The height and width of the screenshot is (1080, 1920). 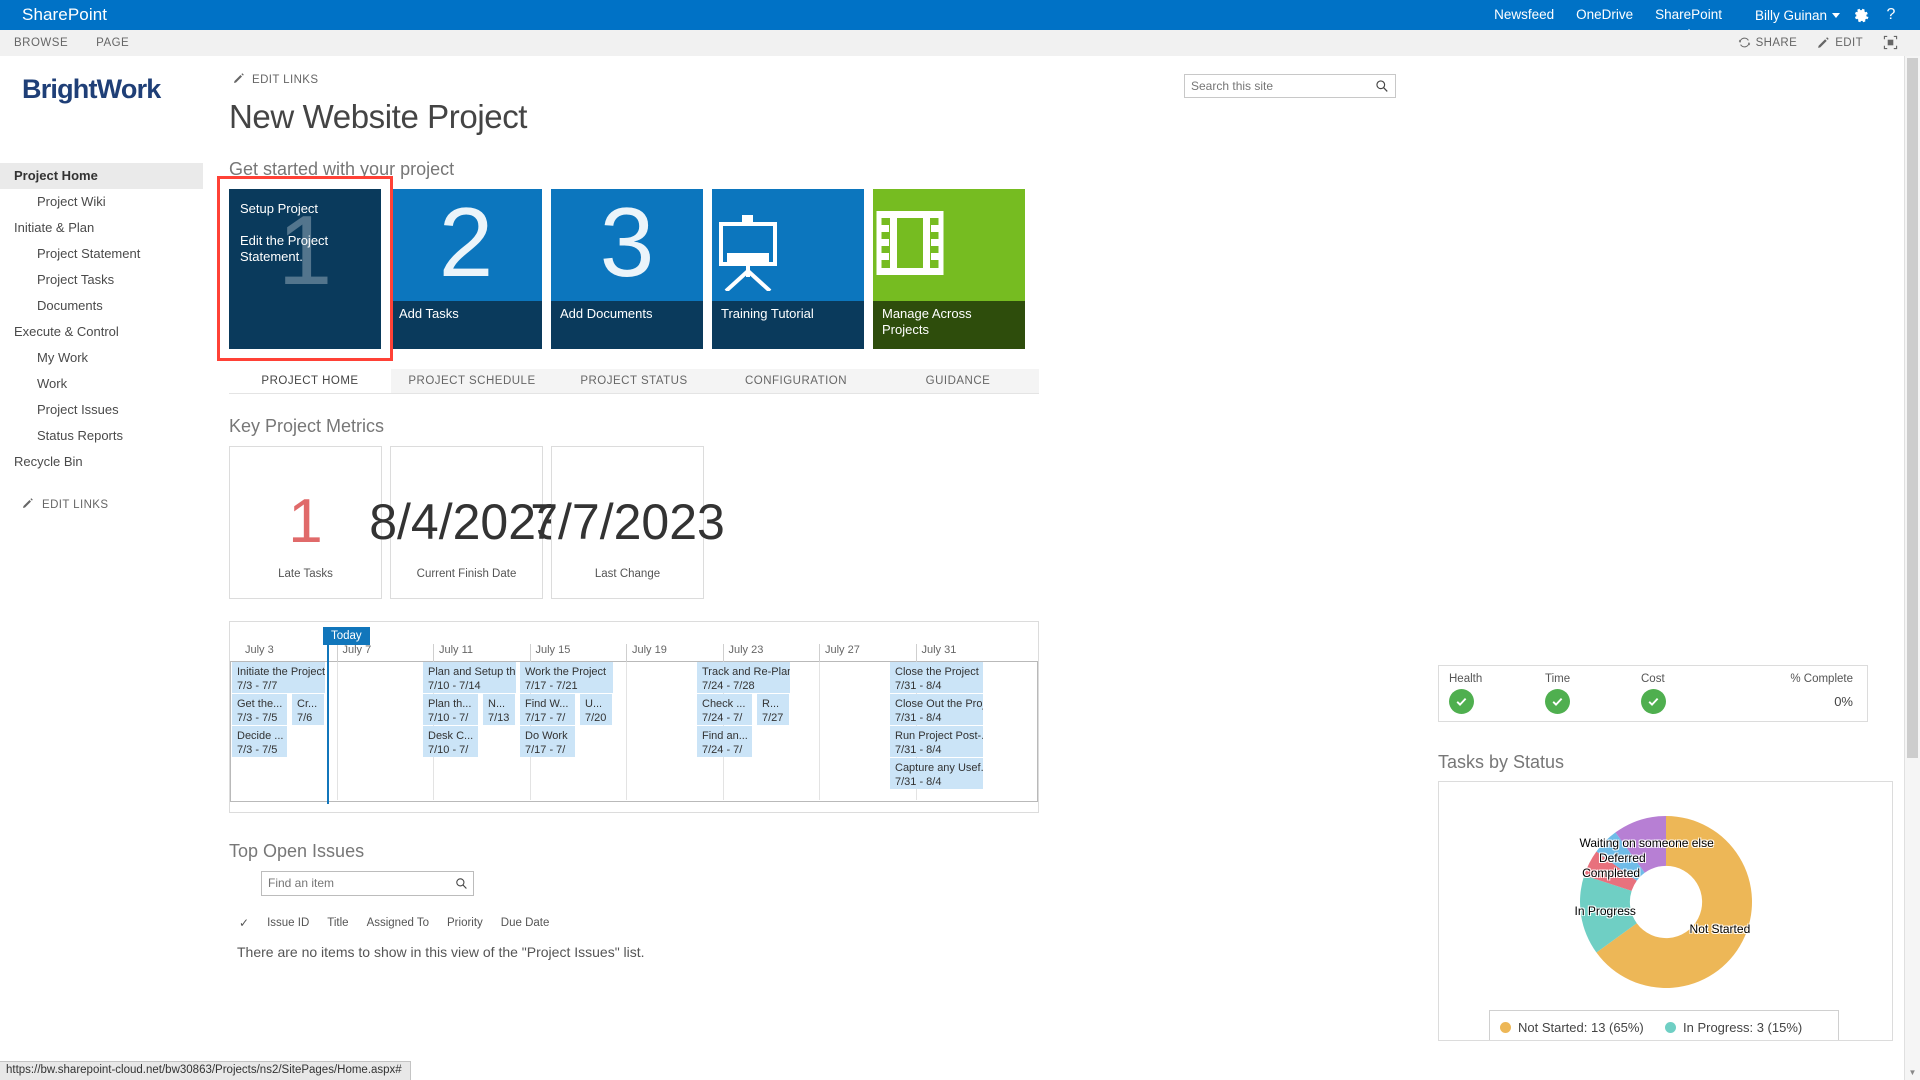 What do you see at coordinates (466, 522) in the screenshot?
I see `metric-card-current-finish-date: 8/4/2023 Current Finish Date` at bounding box center [466, 522].